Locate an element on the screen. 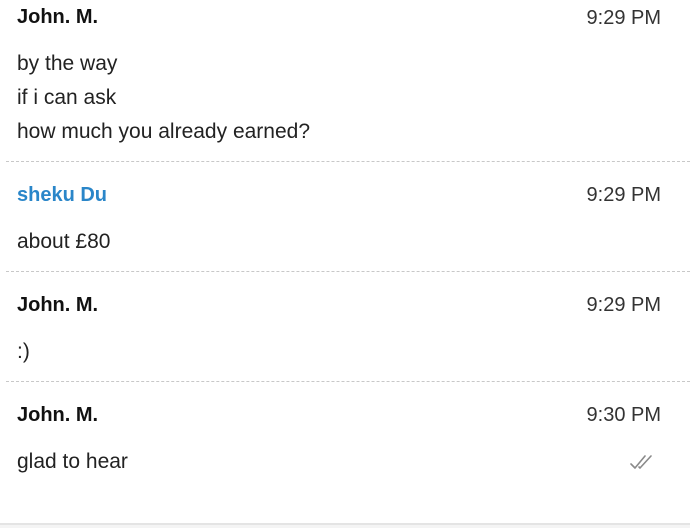 Image resolution: width=690 pixels, height=528 pixels. message-text-line: :) is located at coordinates (23, 351).